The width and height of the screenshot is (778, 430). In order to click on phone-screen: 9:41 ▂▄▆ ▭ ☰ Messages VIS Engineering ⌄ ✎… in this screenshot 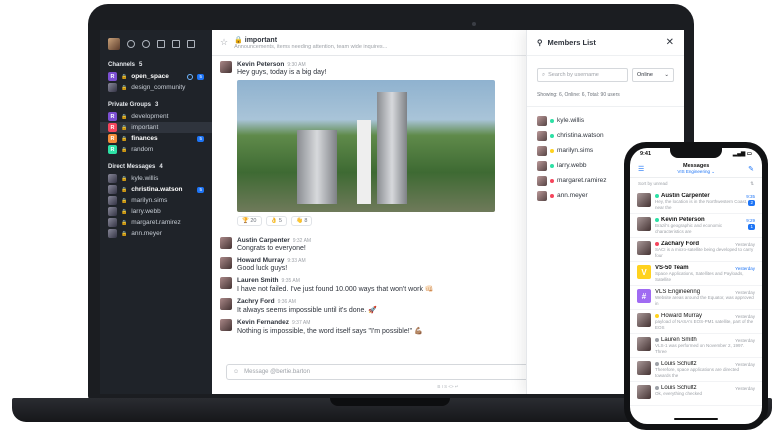, I will do `click(696, 286)`.